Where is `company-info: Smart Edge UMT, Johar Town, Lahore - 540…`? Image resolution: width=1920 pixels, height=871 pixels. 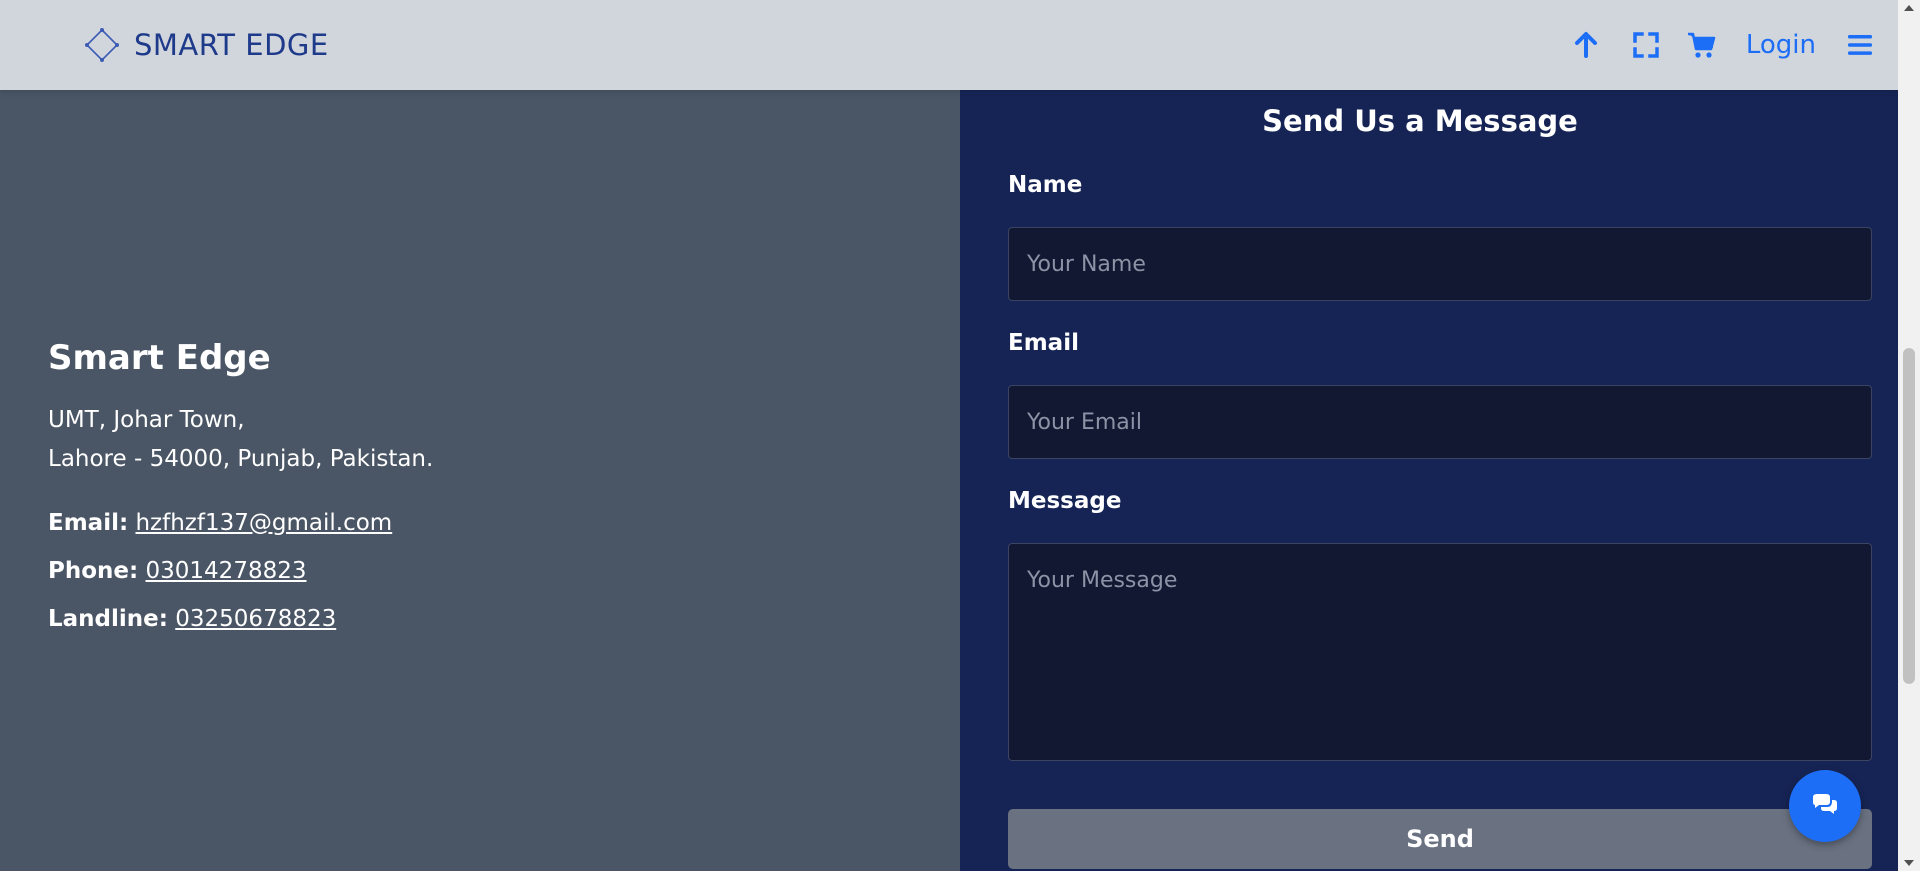 company-info: Smart Edge UMT, Johar Town, Lahore - 540… is located at coordinates (240, 490).